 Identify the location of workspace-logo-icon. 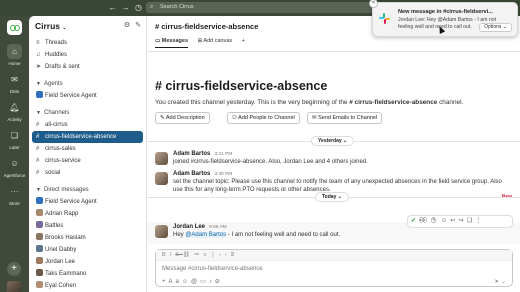
(14, 27).